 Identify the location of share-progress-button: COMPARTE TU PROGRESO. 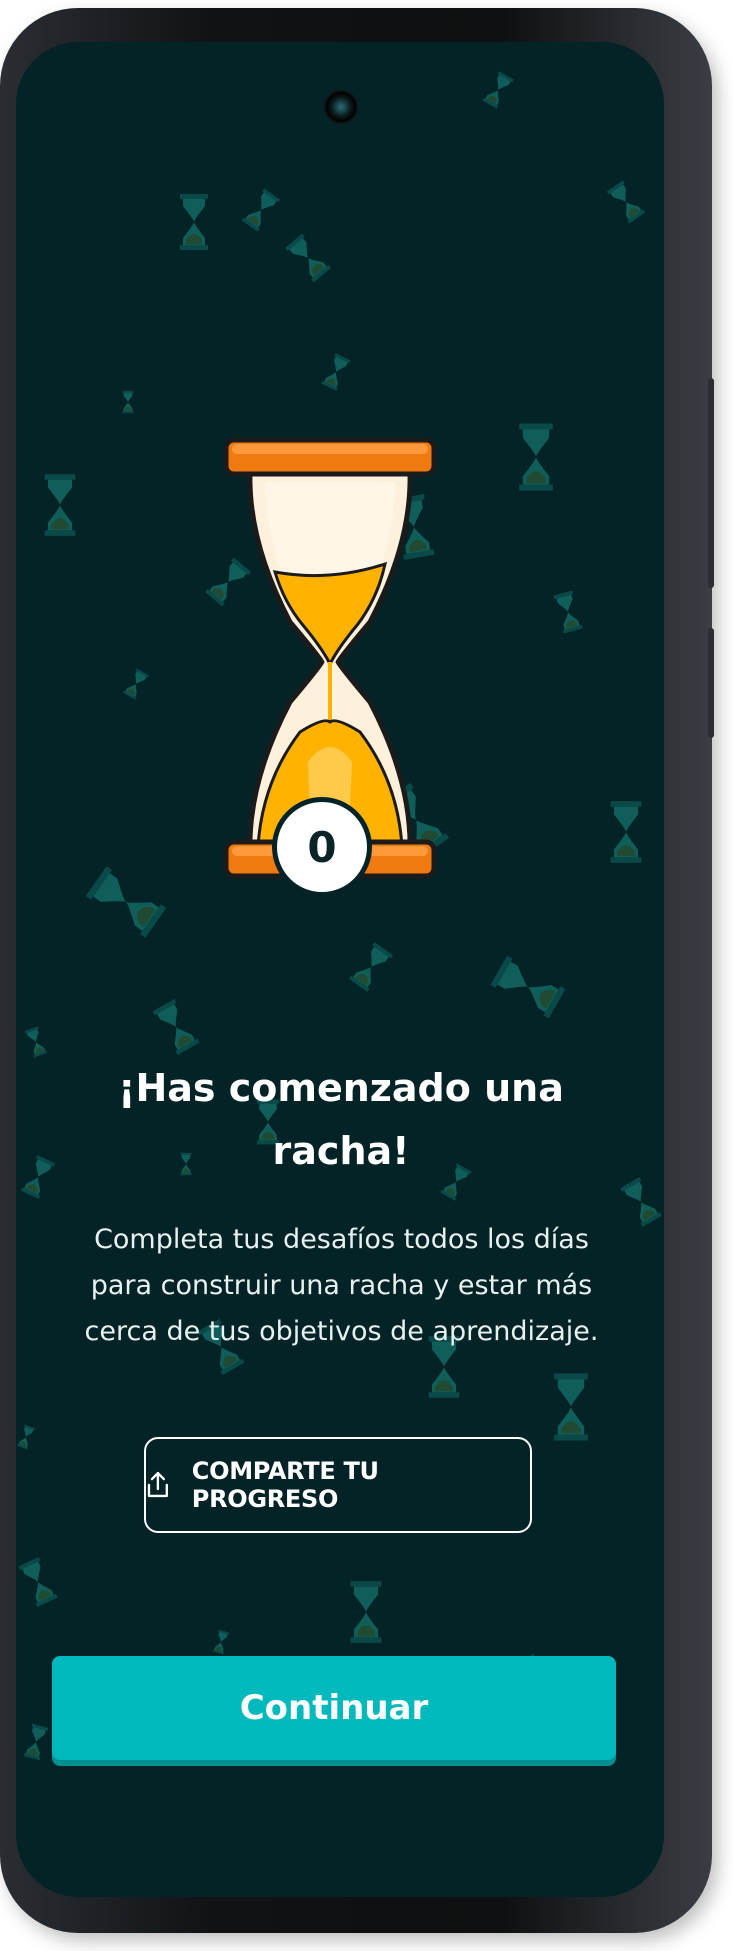
(338, 1485).